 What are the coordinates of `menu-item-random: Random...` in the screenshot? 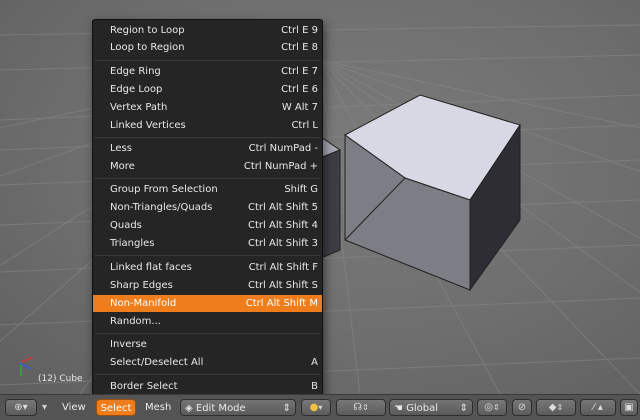 It's located at (207, 321).